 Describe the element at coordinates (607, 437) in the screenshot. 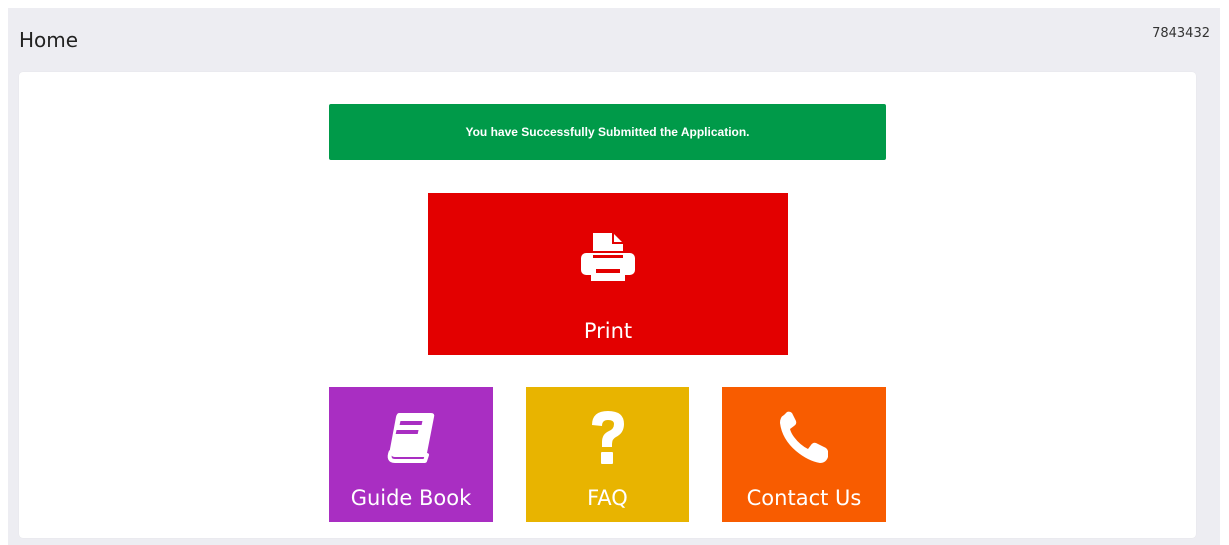

I see `question-mark-icon` at that location.